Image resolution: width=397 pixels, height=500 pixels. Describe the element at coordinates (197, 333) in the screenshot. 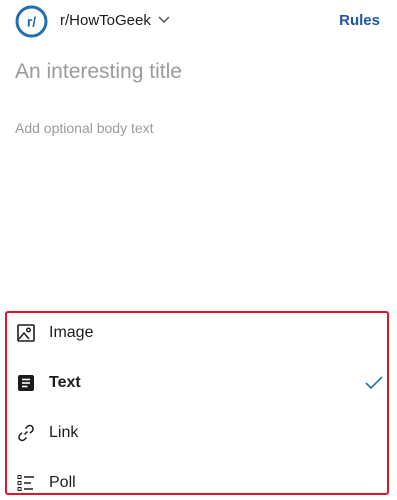

I see `post-type-image: Image` at that location.